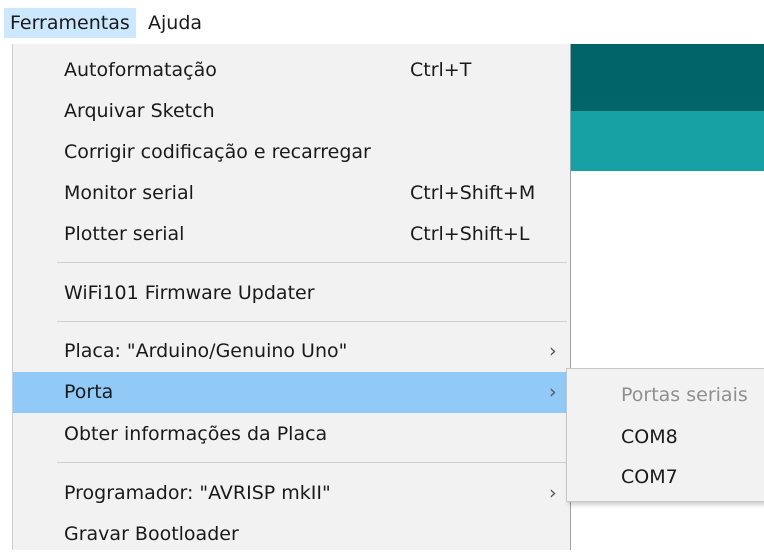 The height and width of the screenshot is (555, 764). Describe the element at coordinates (129, 193) in the screenshot. I see `menu-item-label: Monitor serial` at that location.